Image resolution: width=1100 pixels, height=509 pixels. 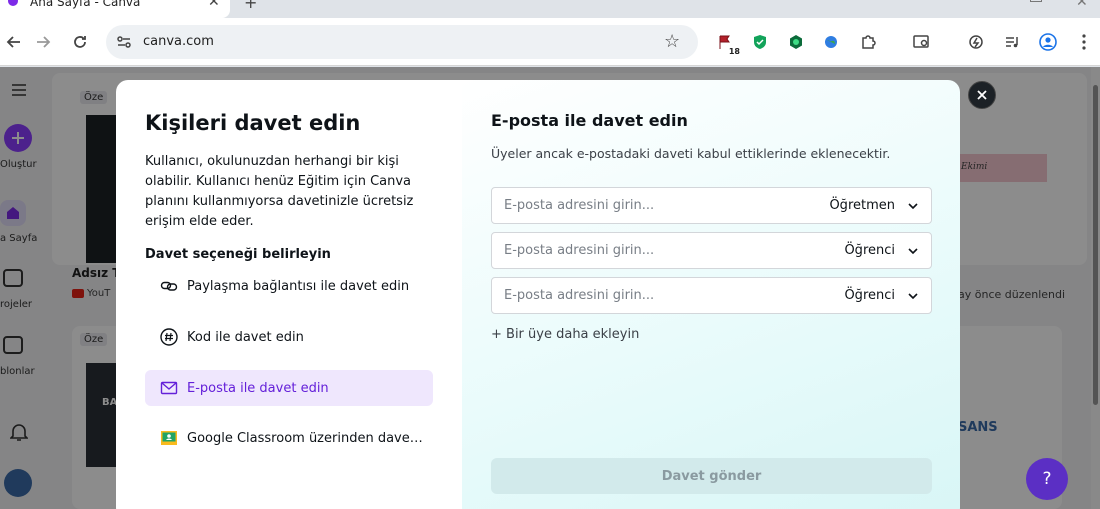 What do you see at coordinates (214, 5) in the screenshot?
I see `tab-close-icon: ✕` at bounding box center [214, 5].